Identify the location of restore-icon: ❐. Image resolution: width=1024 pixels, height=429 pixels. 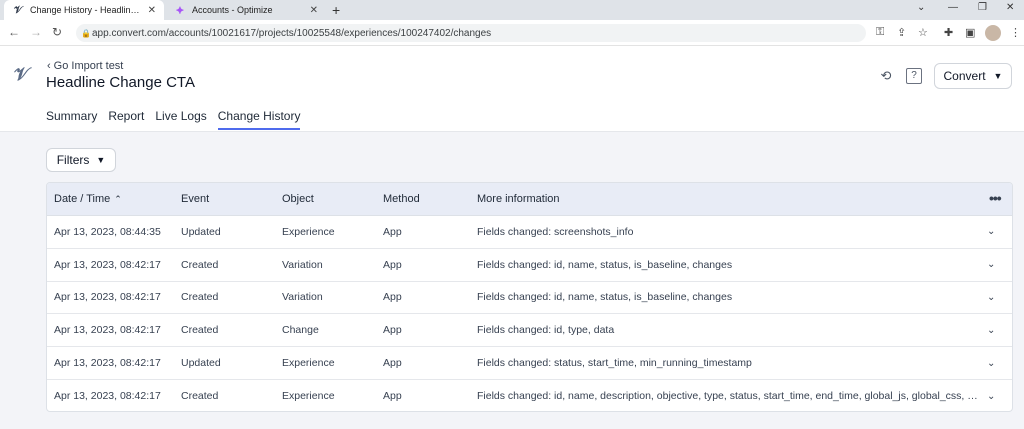
(982, 7).